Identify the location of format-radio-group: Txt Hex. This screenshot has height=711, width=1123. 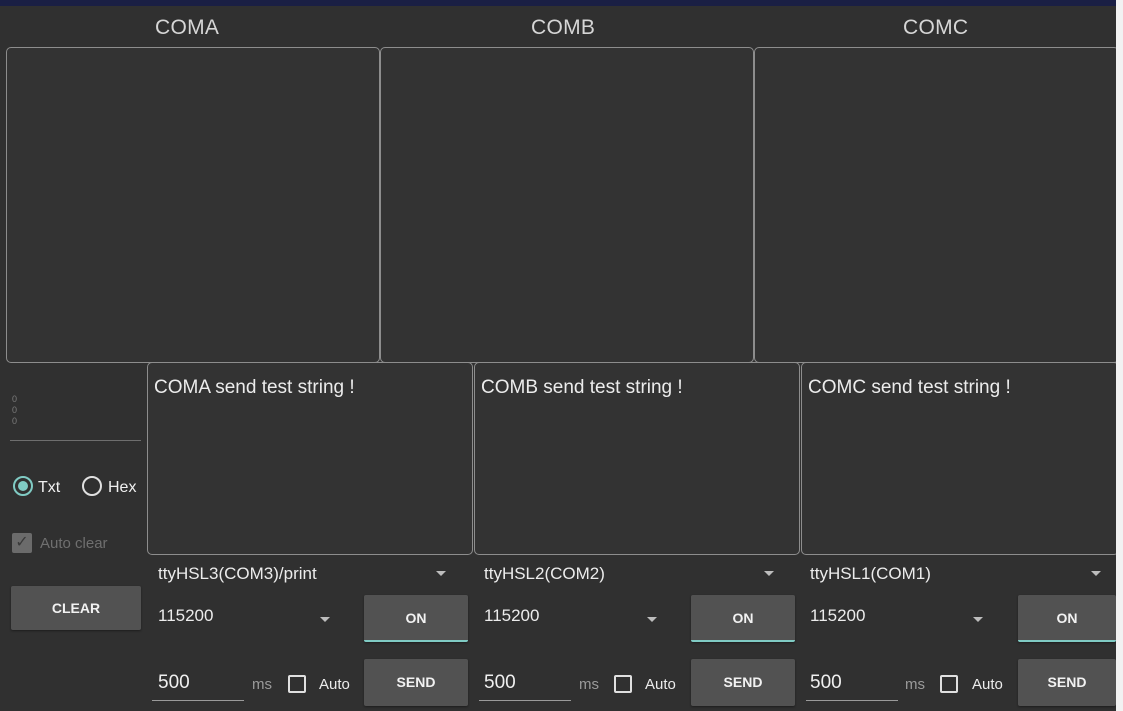
(80, 487).